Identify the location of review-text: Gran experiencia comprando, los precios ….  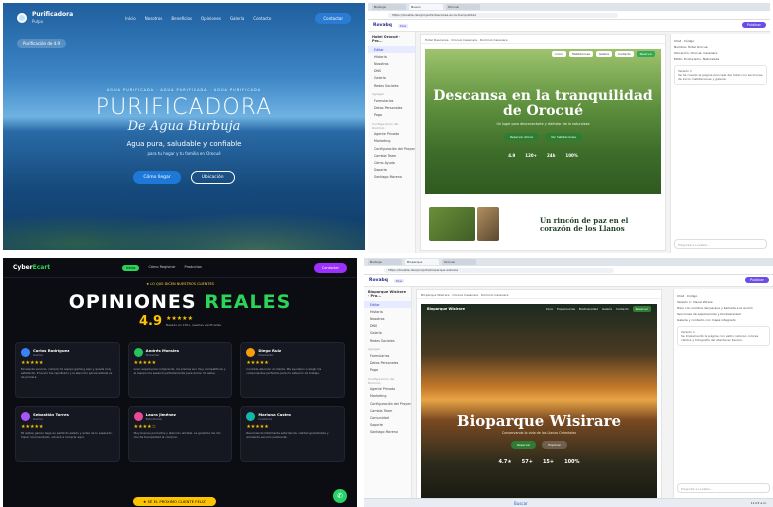
(179, 371).